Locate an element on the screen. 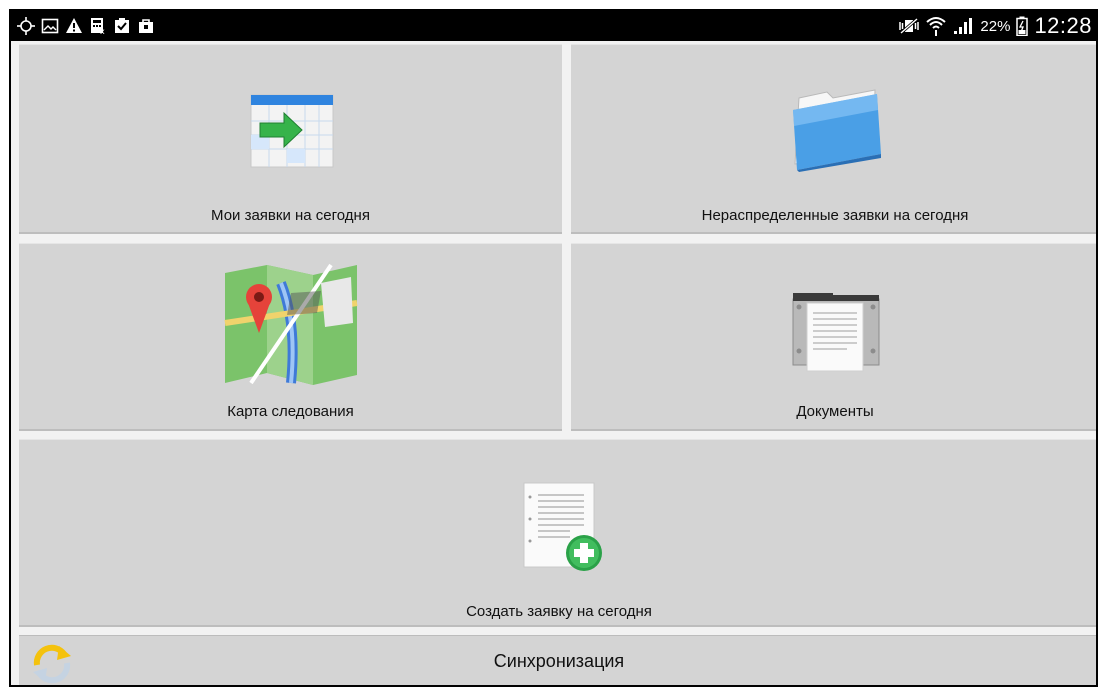 The width and height of the screenshot is (1107, 696). clipboard-check-icon is located at coordinates (122, 25).